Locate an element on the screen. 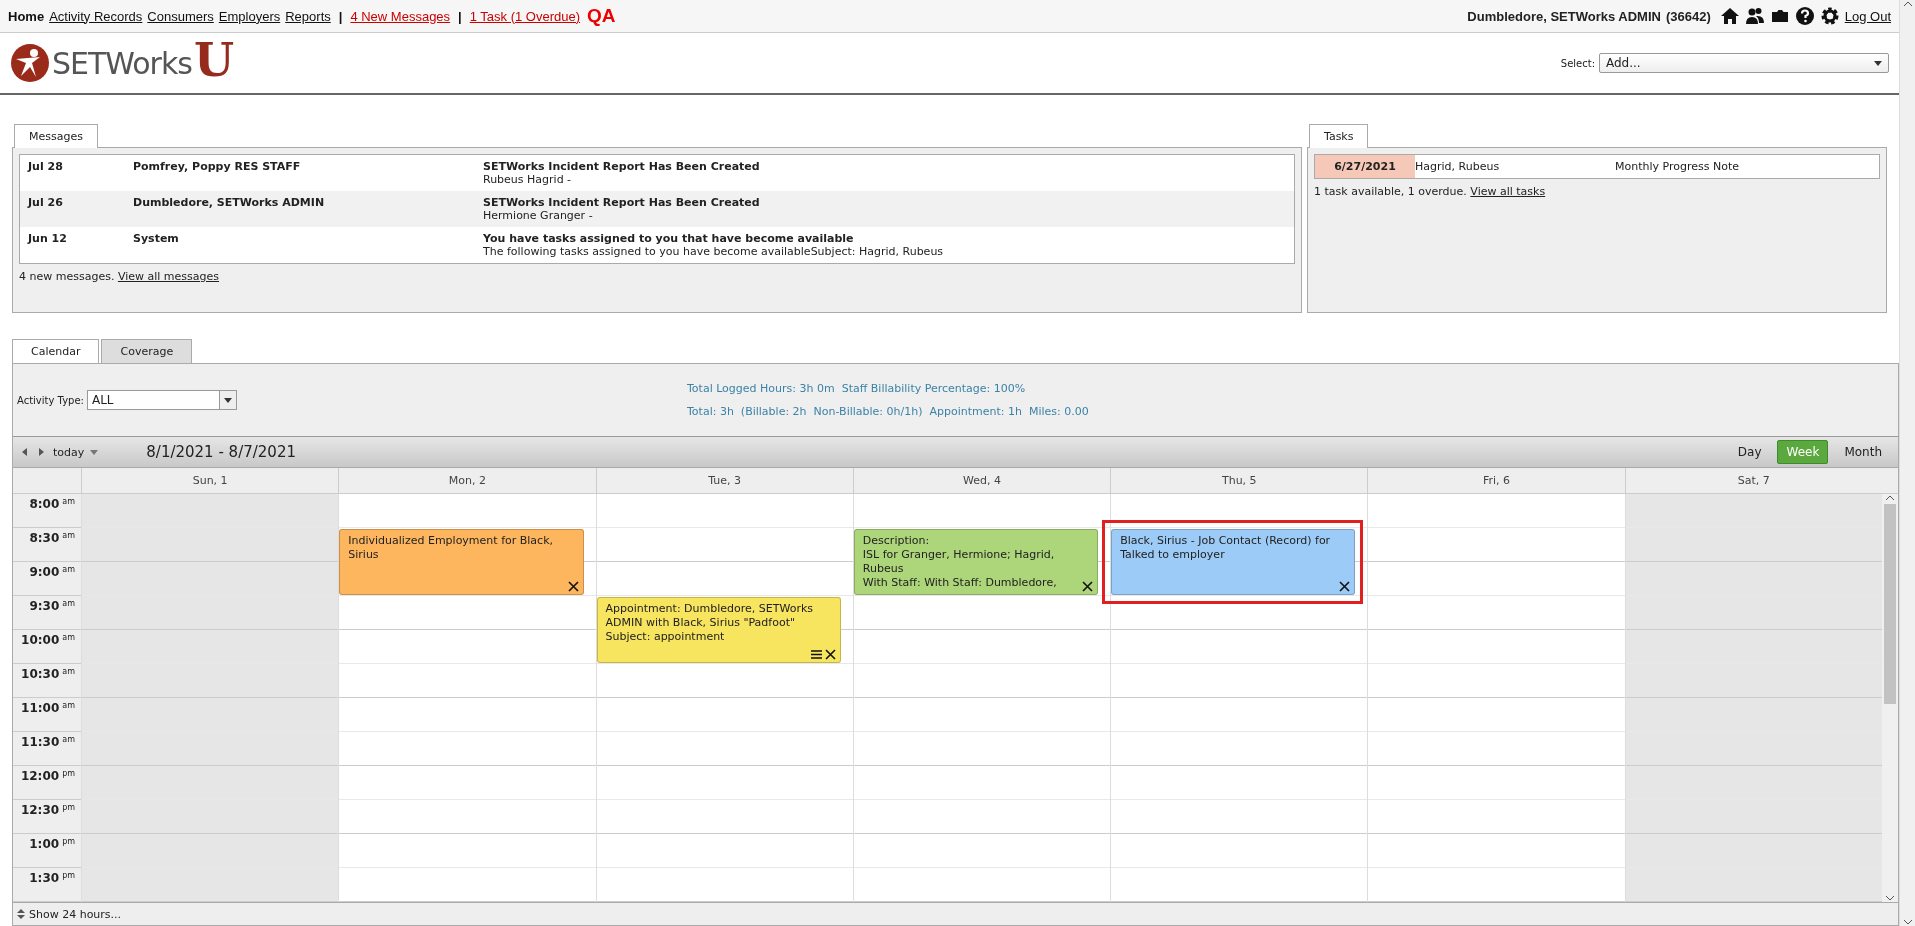 The width and height of the screenshot is (1915, 926). message-subject: You have tasks assigned to you that have become available is located at coordinates (669, 238).